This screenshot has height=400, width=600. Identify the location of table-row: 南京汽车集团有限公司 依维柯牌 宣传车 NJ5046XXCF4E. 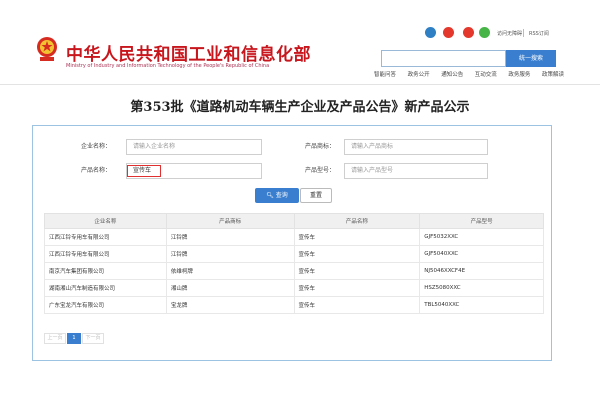
(294, 271).